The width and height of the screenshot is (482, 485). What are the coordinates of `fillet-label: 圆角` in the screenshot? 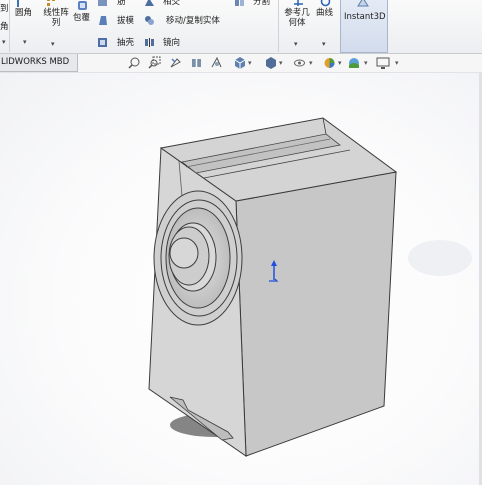 It's located at (24, 13).